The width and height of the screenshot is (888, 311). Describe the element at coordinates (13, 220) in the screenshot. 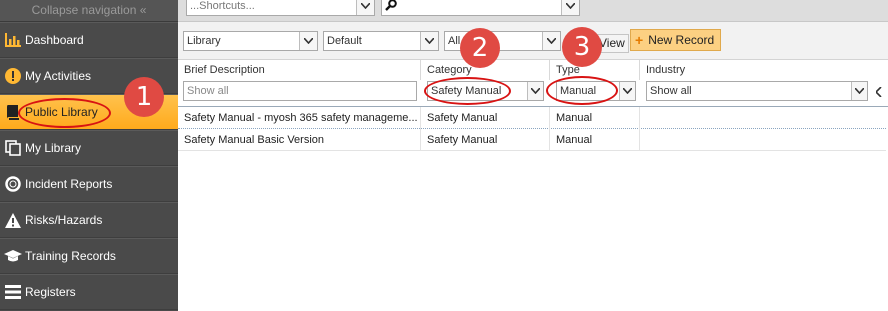

I see `warning-icon` at that location.